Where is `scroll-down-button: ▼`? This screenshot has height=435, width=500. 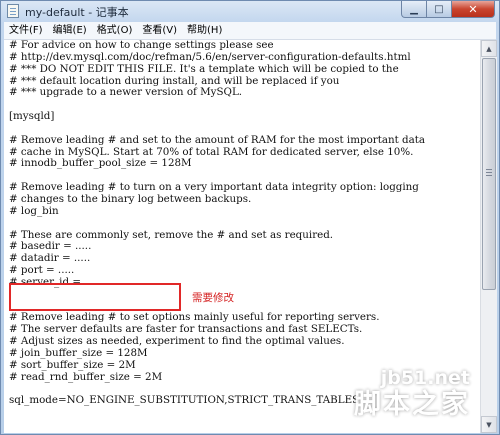
scroll-down-button: ▼ is located at coordinates (489, 424).